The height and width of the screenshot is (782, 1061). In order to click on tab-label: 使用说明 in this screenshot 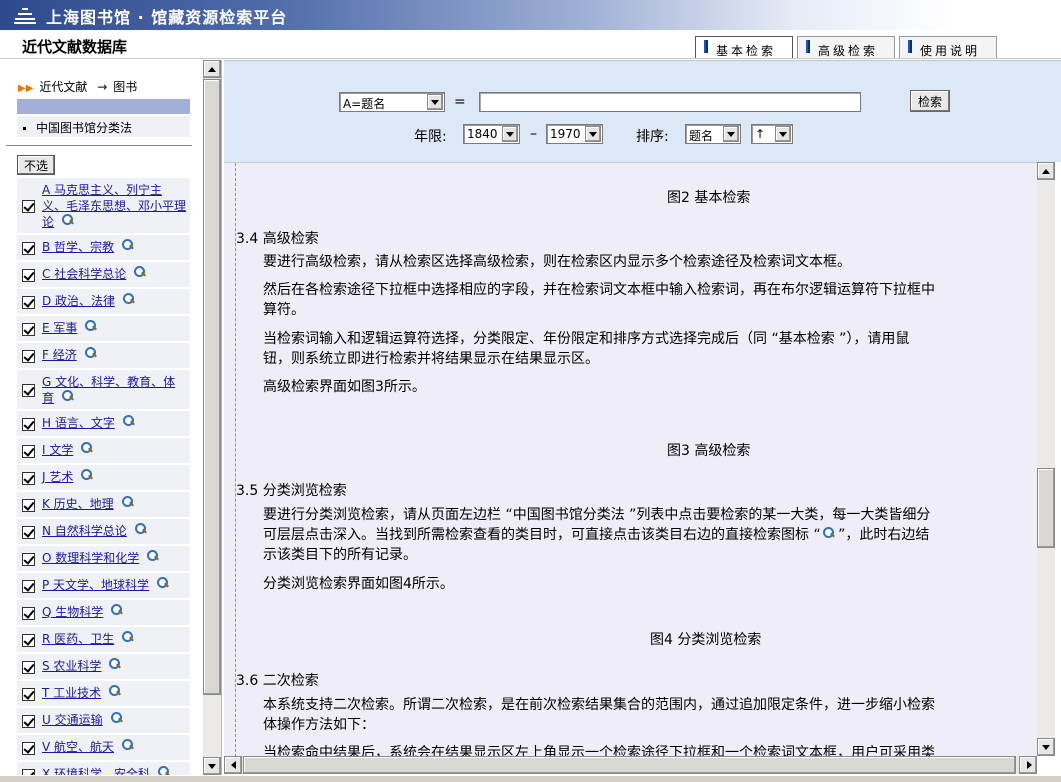, I will do `click(950, 51)`.